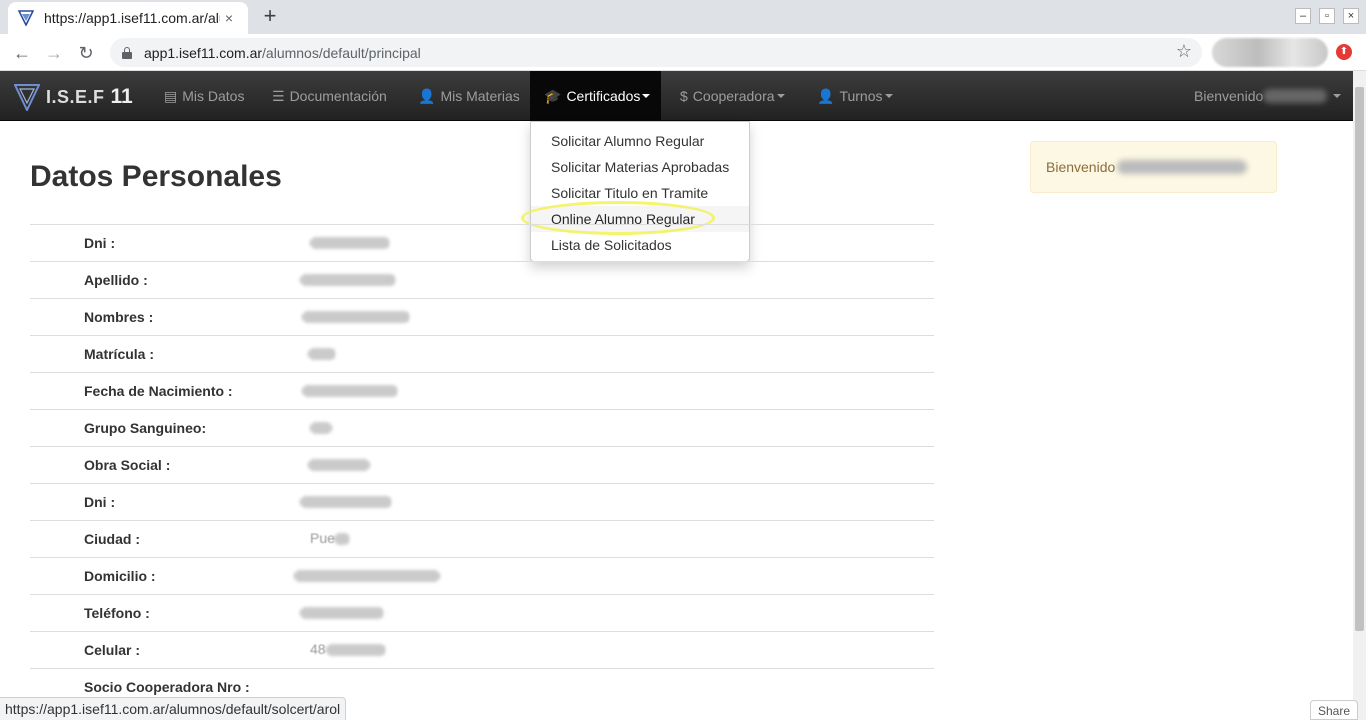 The image size is (1366, 721). I want to click on table-row: Fecha de Nacimiento :, so click(482, 390).